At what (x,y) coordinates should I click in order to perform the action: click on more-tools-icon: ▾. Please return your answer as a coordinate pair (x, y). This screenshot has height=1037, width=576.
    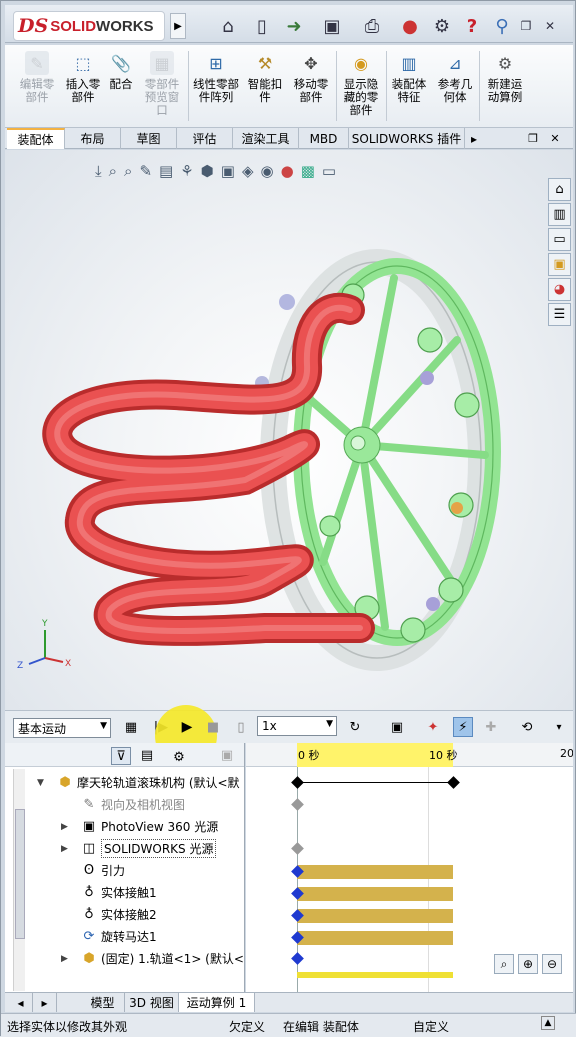
    Looking at the image, I should click on (559, 727).